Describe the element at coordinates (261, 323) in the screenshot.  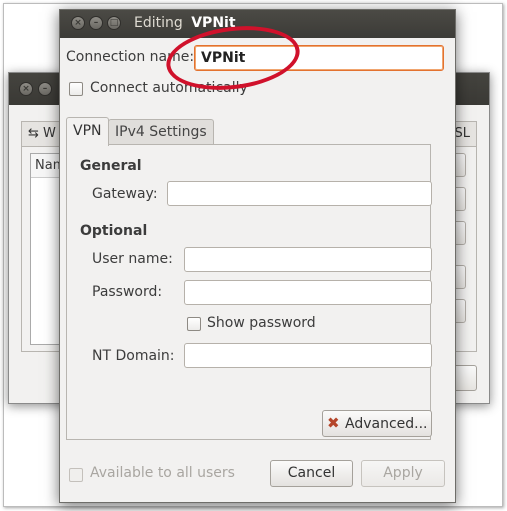
I see `show-password-label: Show password` at that location.